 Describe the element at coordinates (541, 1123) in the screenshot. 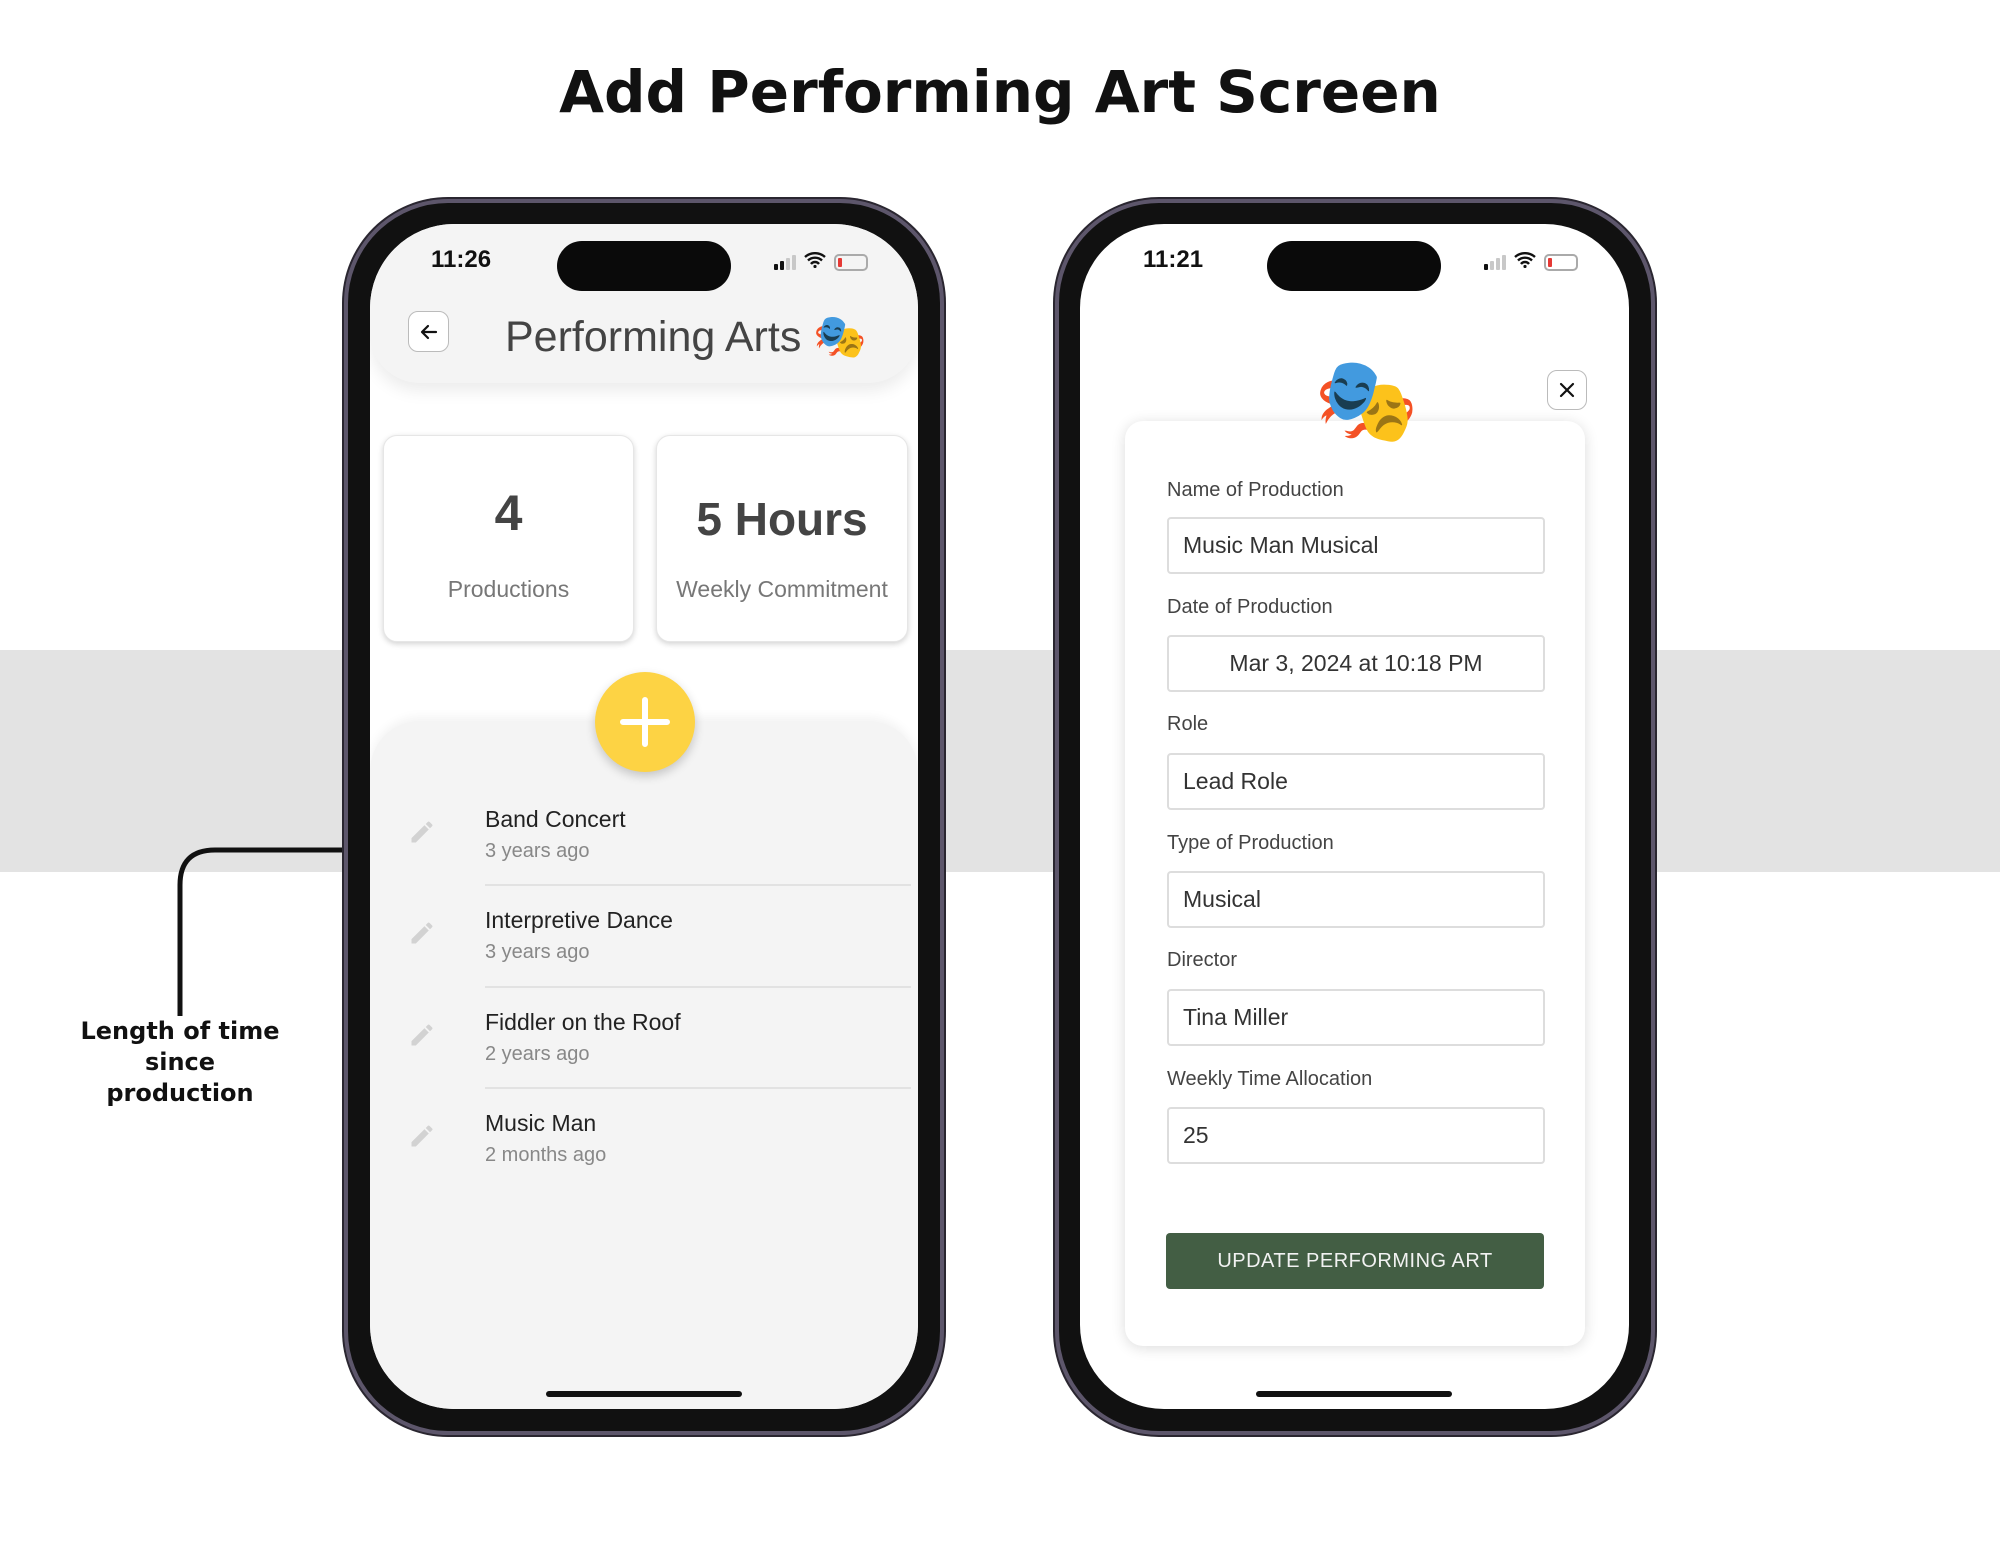

I see `item-title: Music Man` at that location.